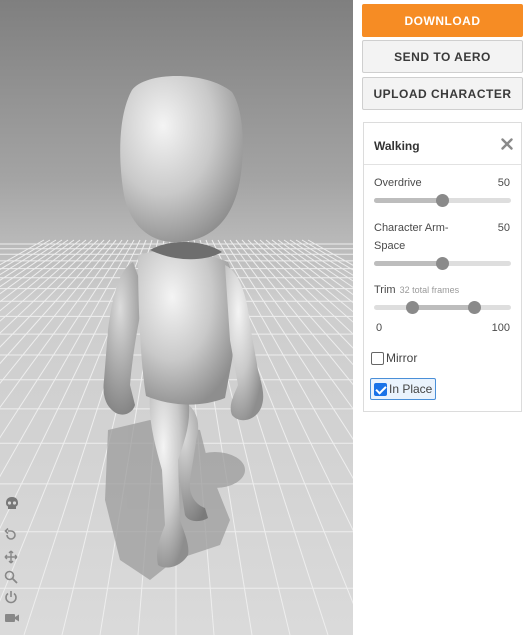 The height and width of the screenshot is (635, 527). What do you see at coordinates (408, 263) in the screenshot?
I see `arm-space-slider-fill` at bounding box center [408, 263].